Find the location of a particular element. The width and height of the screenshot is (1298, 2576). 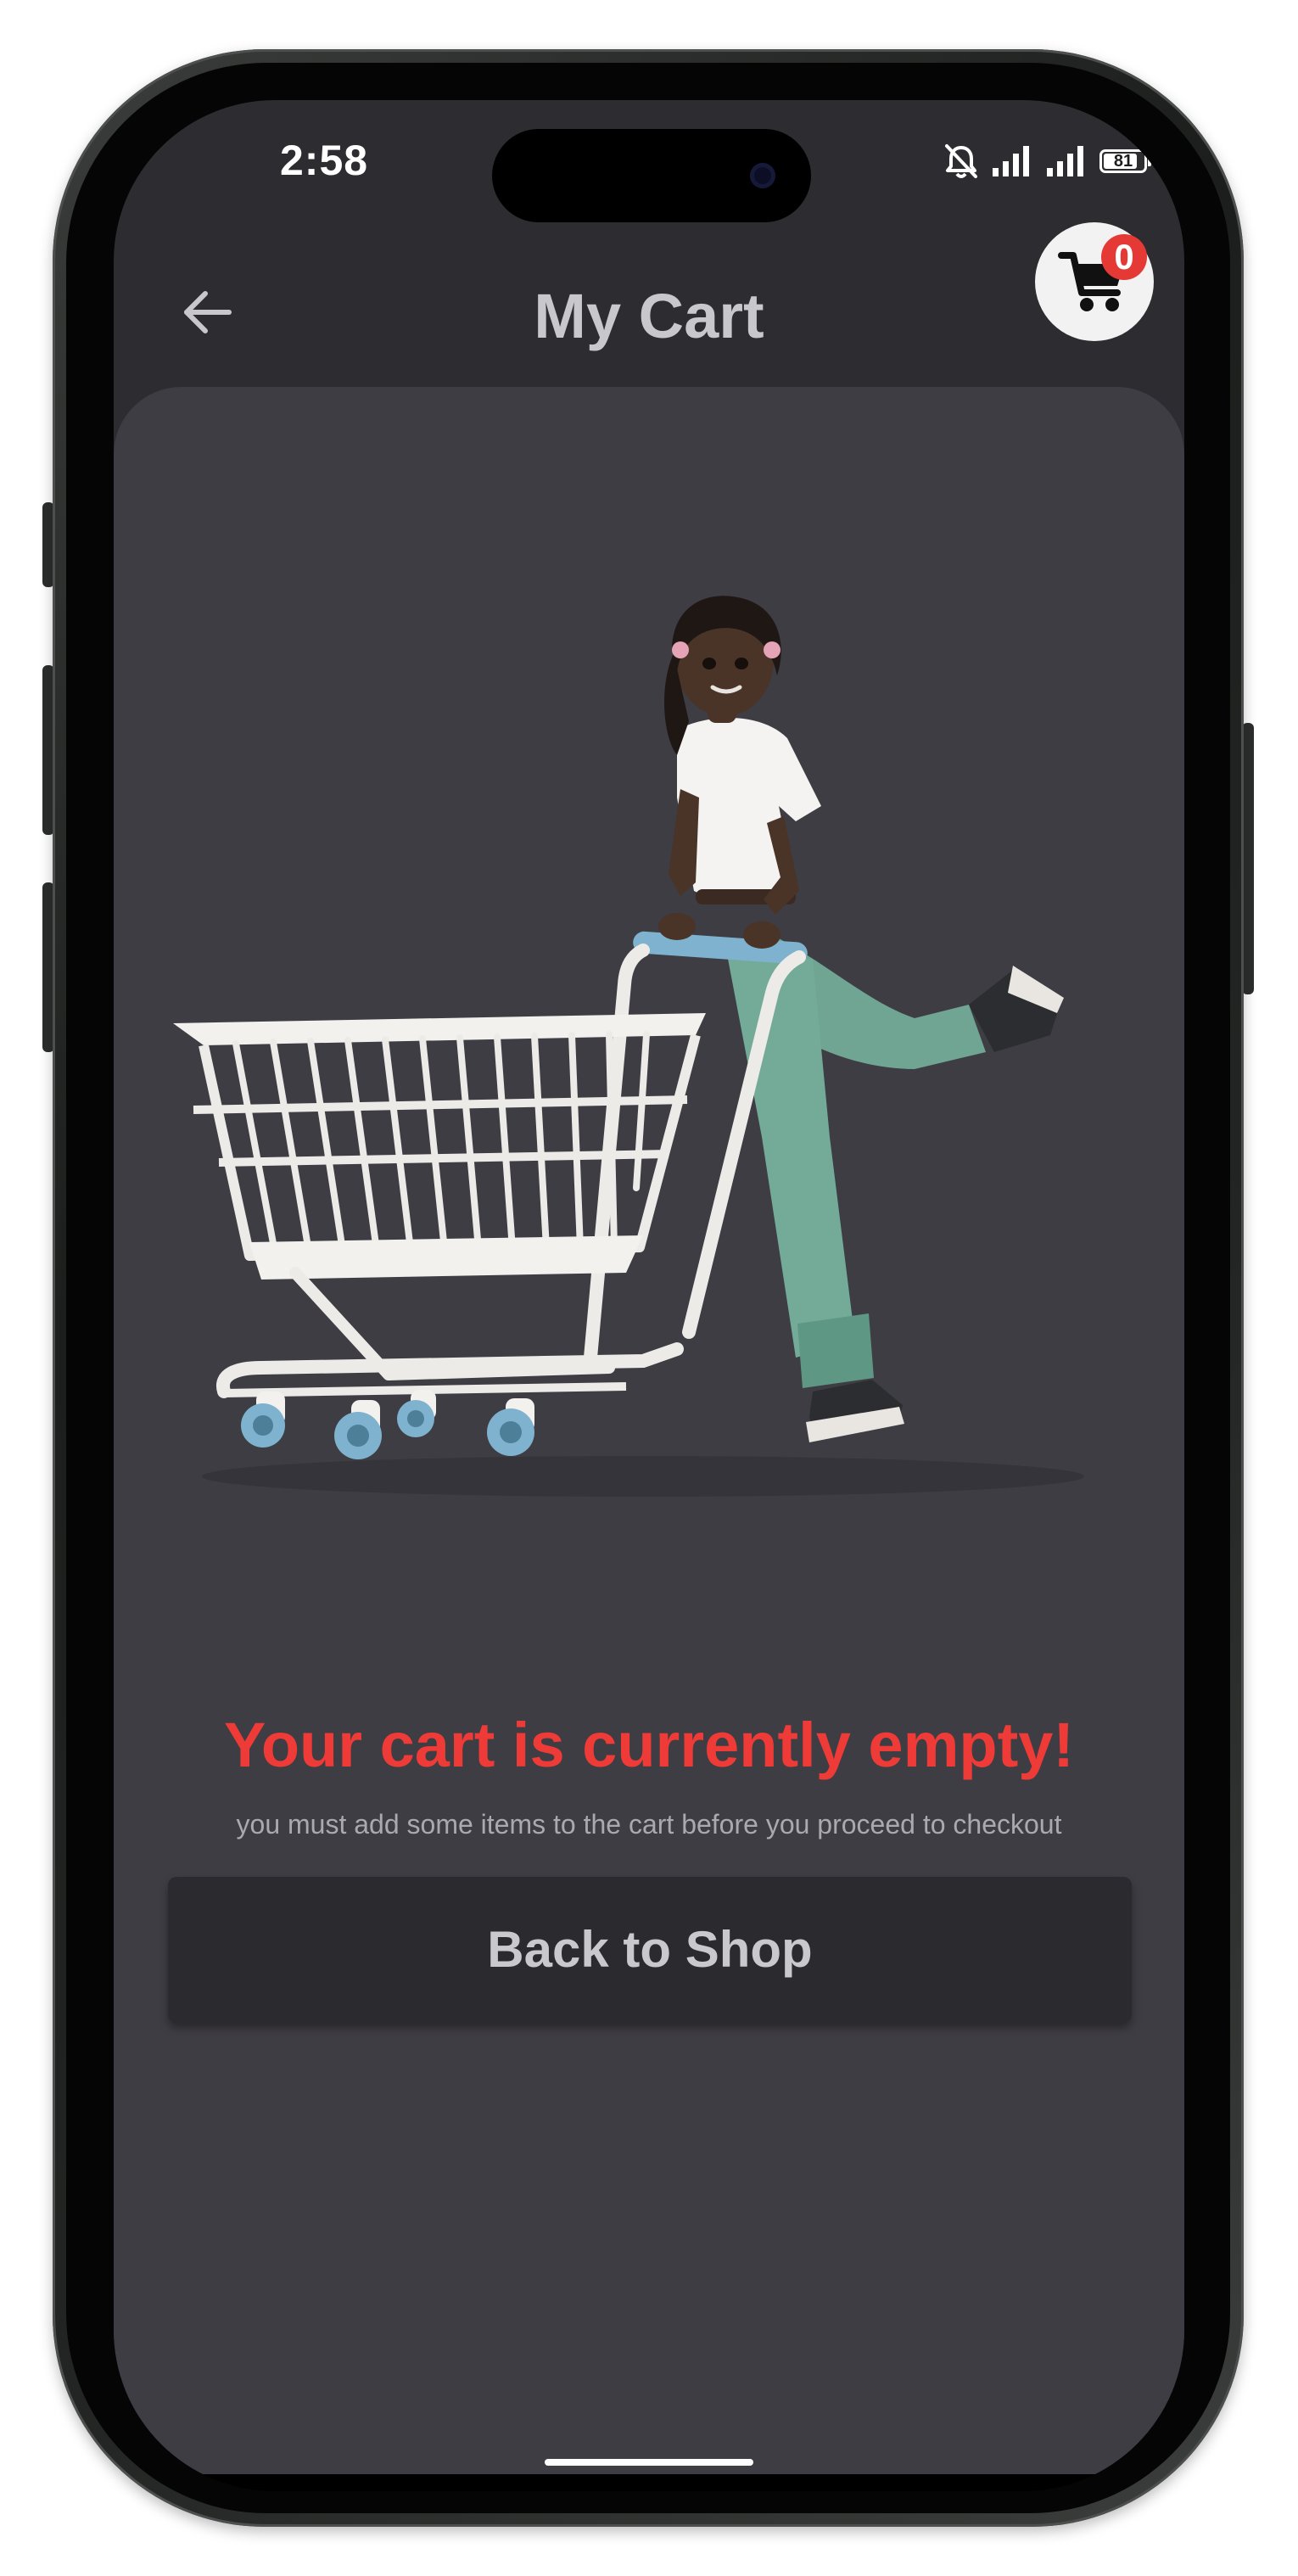

battery-level: 81 is located at coordinates (1123, 161).